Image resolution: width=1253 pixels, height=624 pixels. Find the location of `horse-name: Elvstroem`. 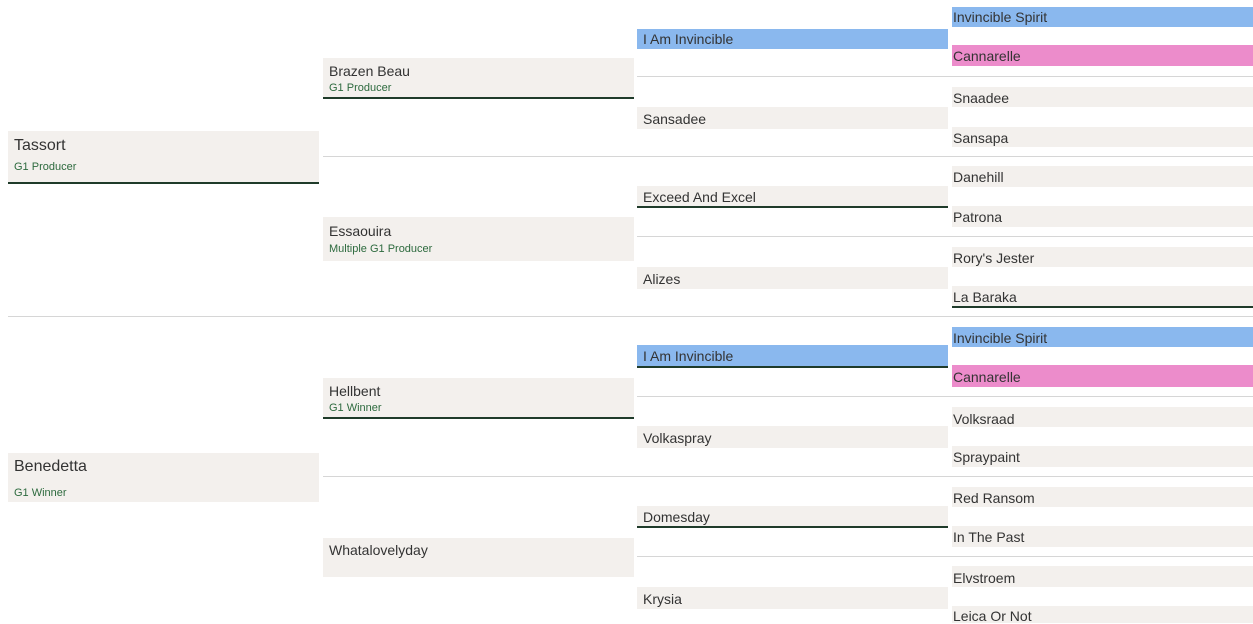

horse-name: Elvstroem is located at coordinates (984, 578).